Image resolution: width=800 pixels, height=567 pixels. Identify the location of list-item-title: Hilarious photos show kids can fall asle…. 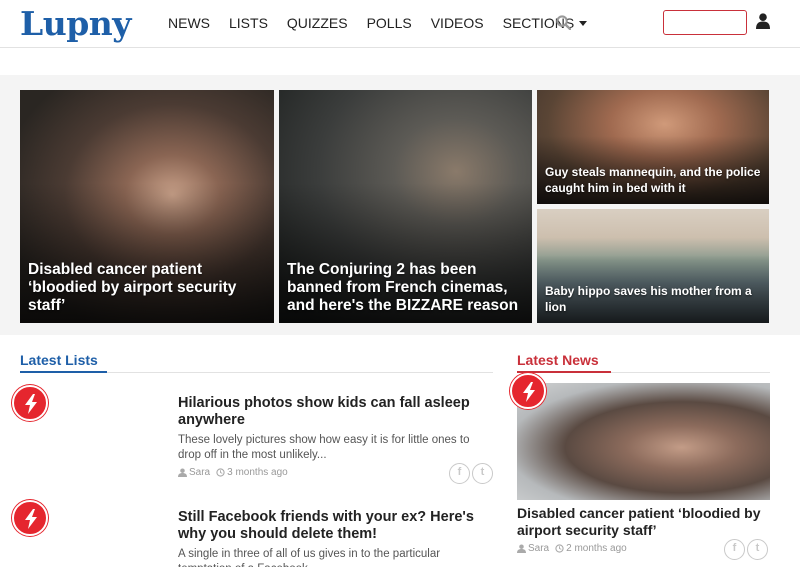
(328, 412).